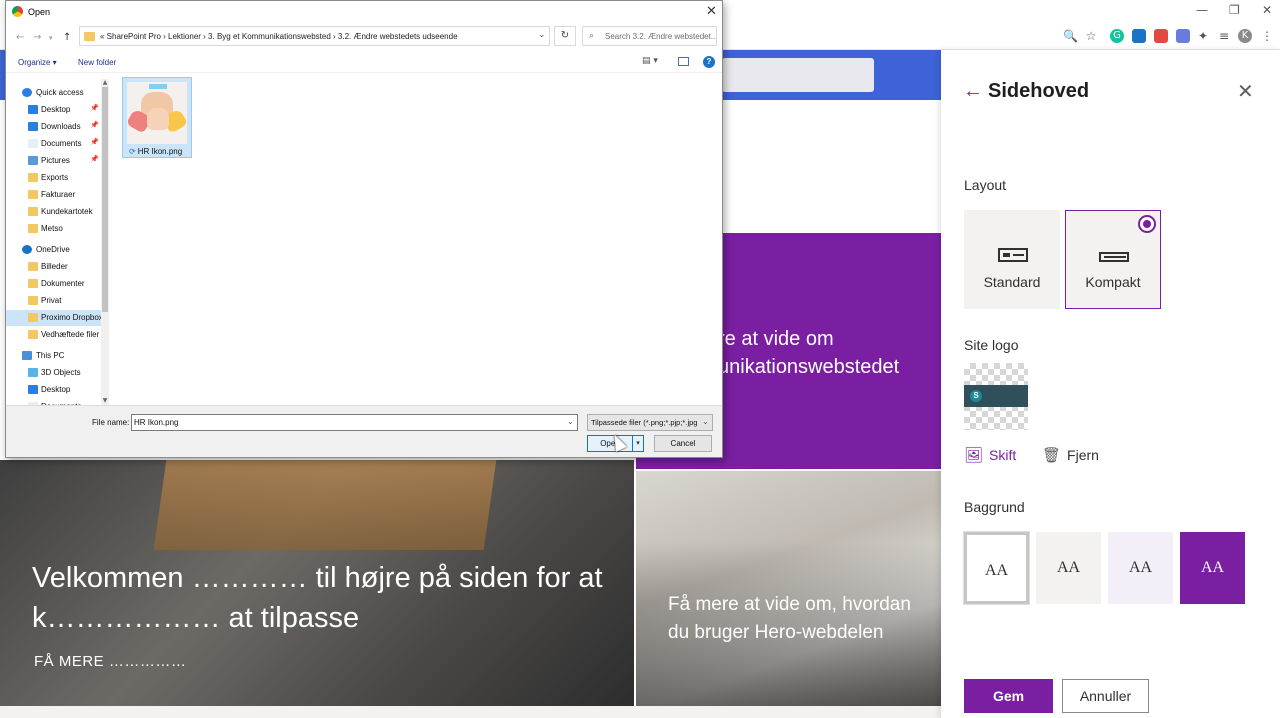 This screenshot has height=718, width=1280. I want to click on file-name-label: ⟳ HR Ikon.png, so click(156, 151).